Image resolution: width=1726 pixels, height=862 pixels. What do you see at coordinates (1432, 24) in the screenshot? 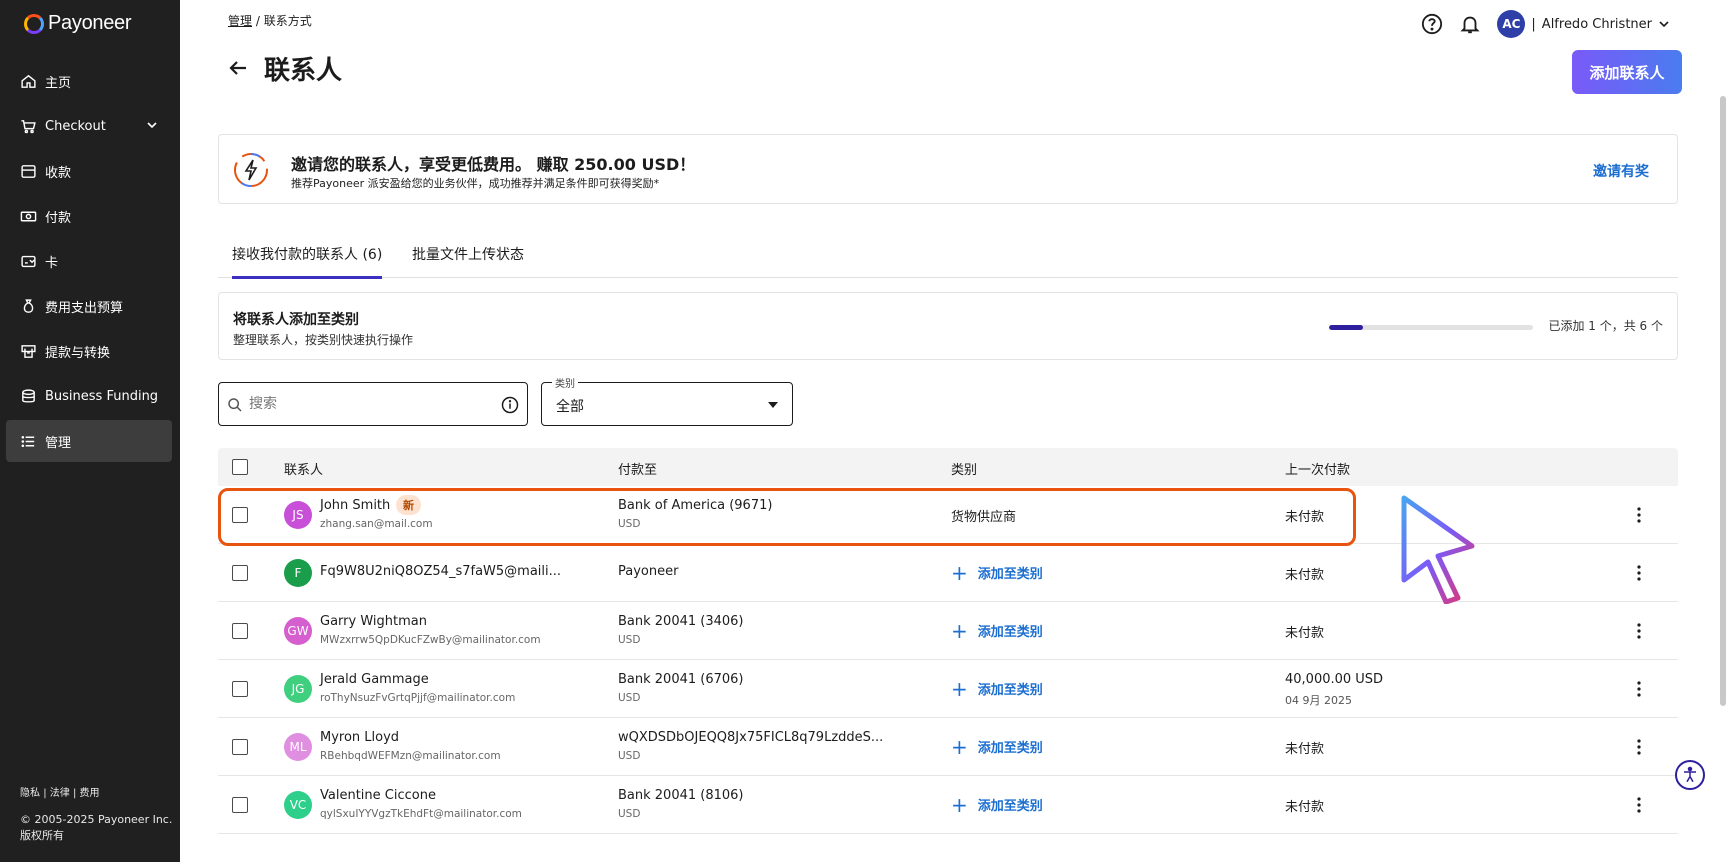
I see `help-icon` at bounding box center [1432, 24].